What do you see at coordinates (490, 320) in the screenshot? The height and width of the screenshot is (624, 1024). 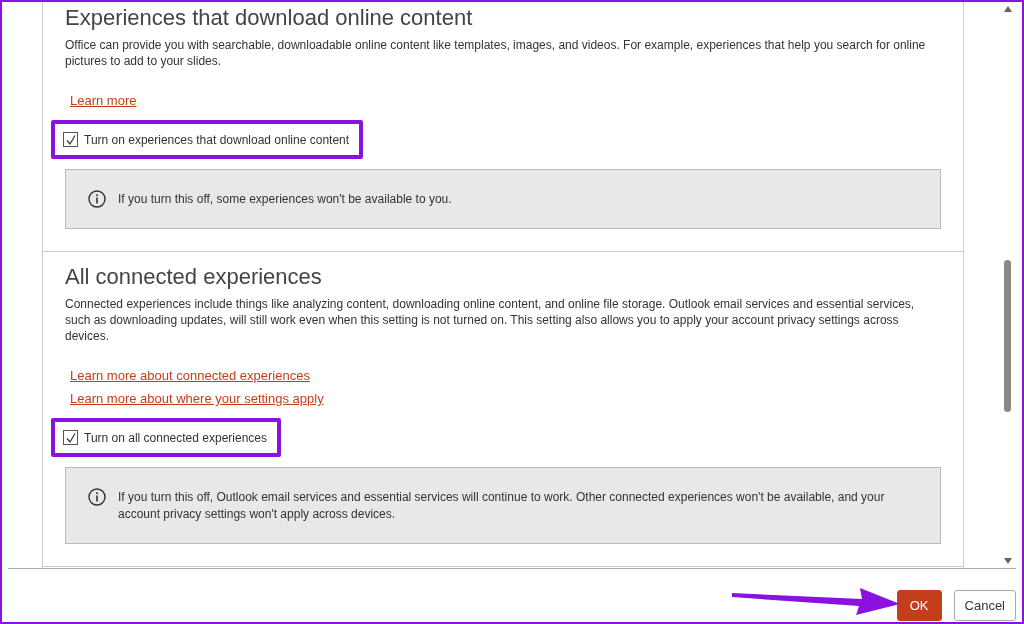 I see `section-description: Connected experiences include things like analyzing content, downloading online content, and online file storage. Outlook email services and essential services, such as downloading updates, will still work even when this setting is not turned on. This setting also allows you to apply your account privacy settings across devices.` at bounding box center [490, 320].